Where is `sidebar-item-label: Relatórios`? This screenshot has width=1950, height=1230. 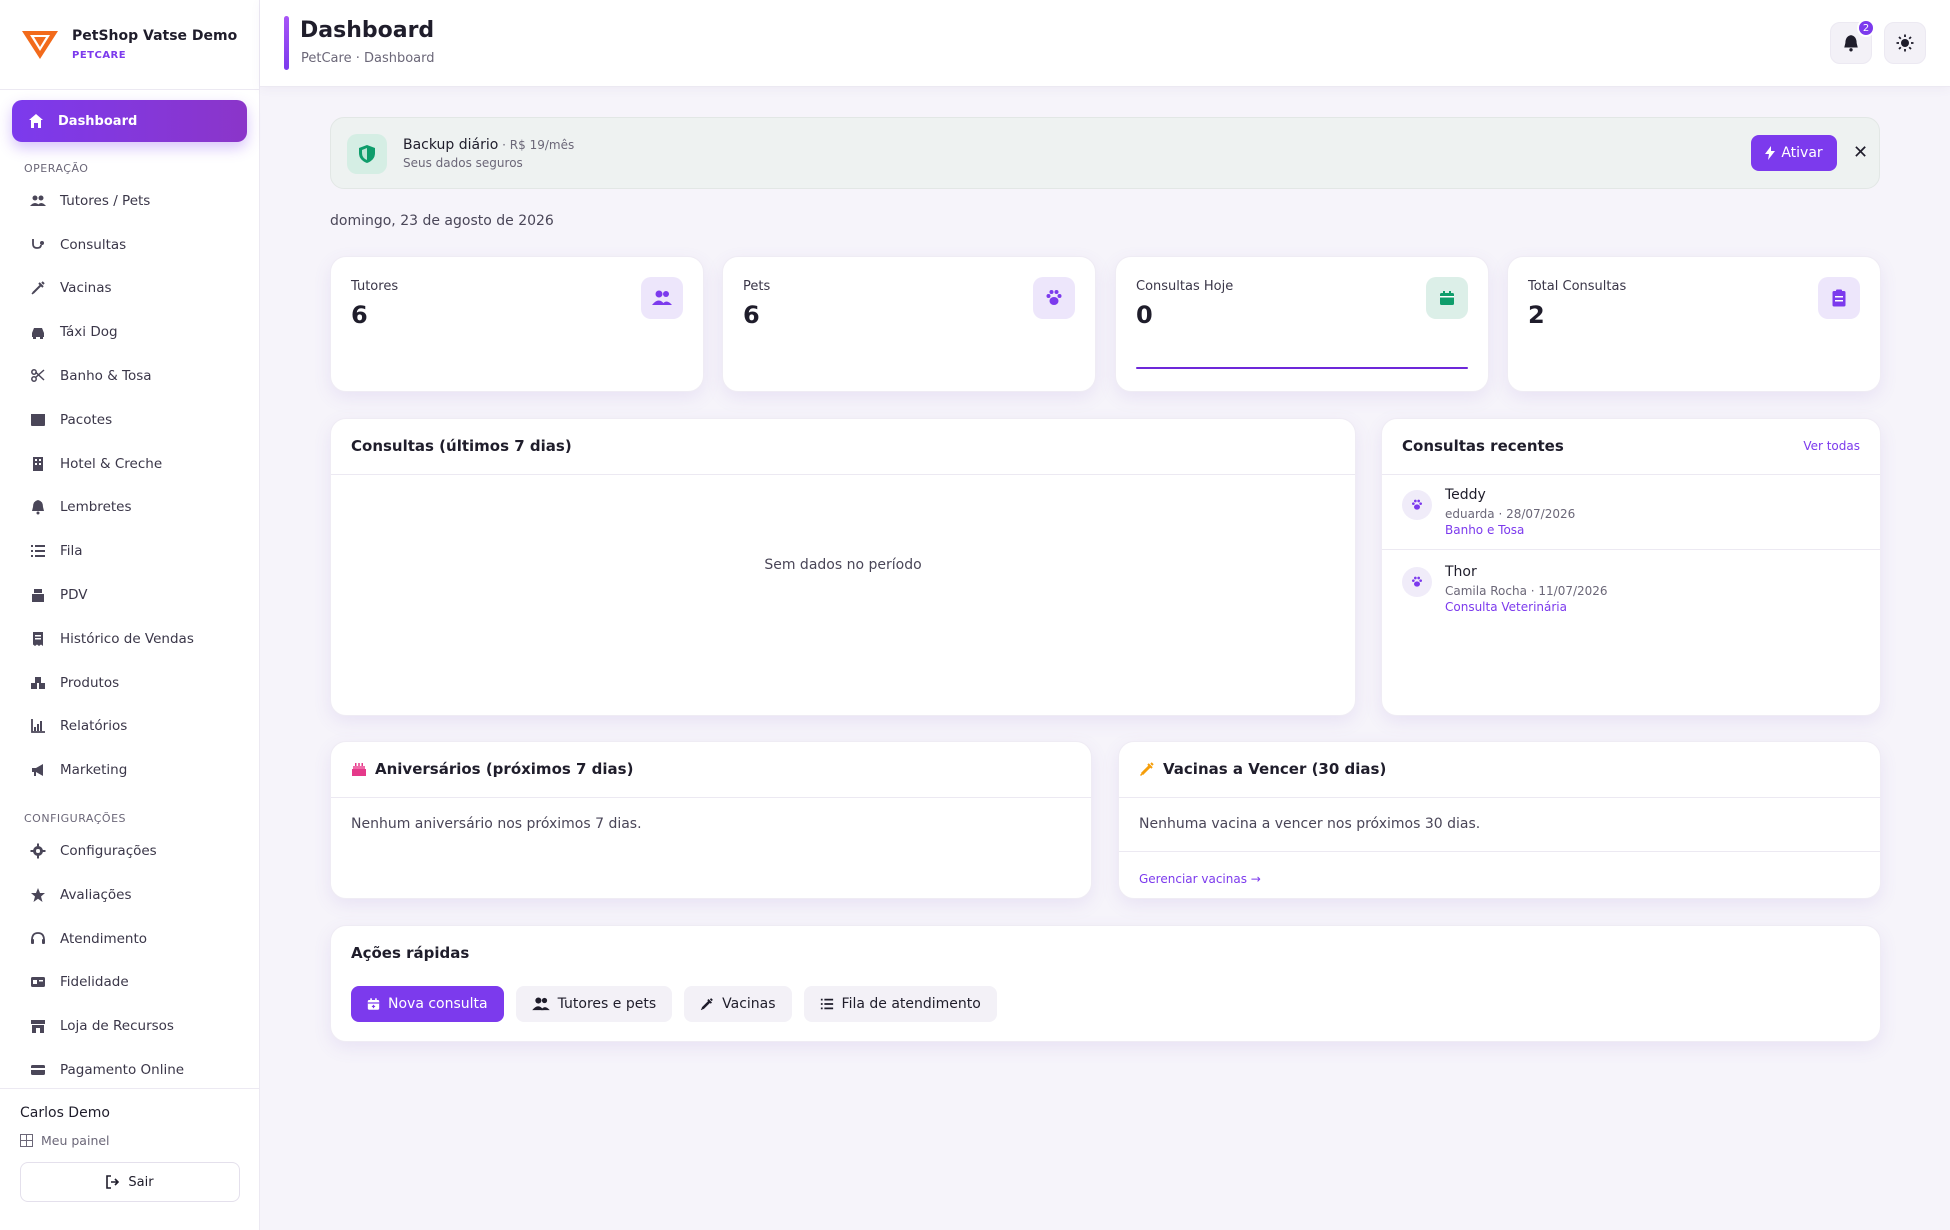 sidebar-item-label: Relatórios is located at coordinates (94, 726).